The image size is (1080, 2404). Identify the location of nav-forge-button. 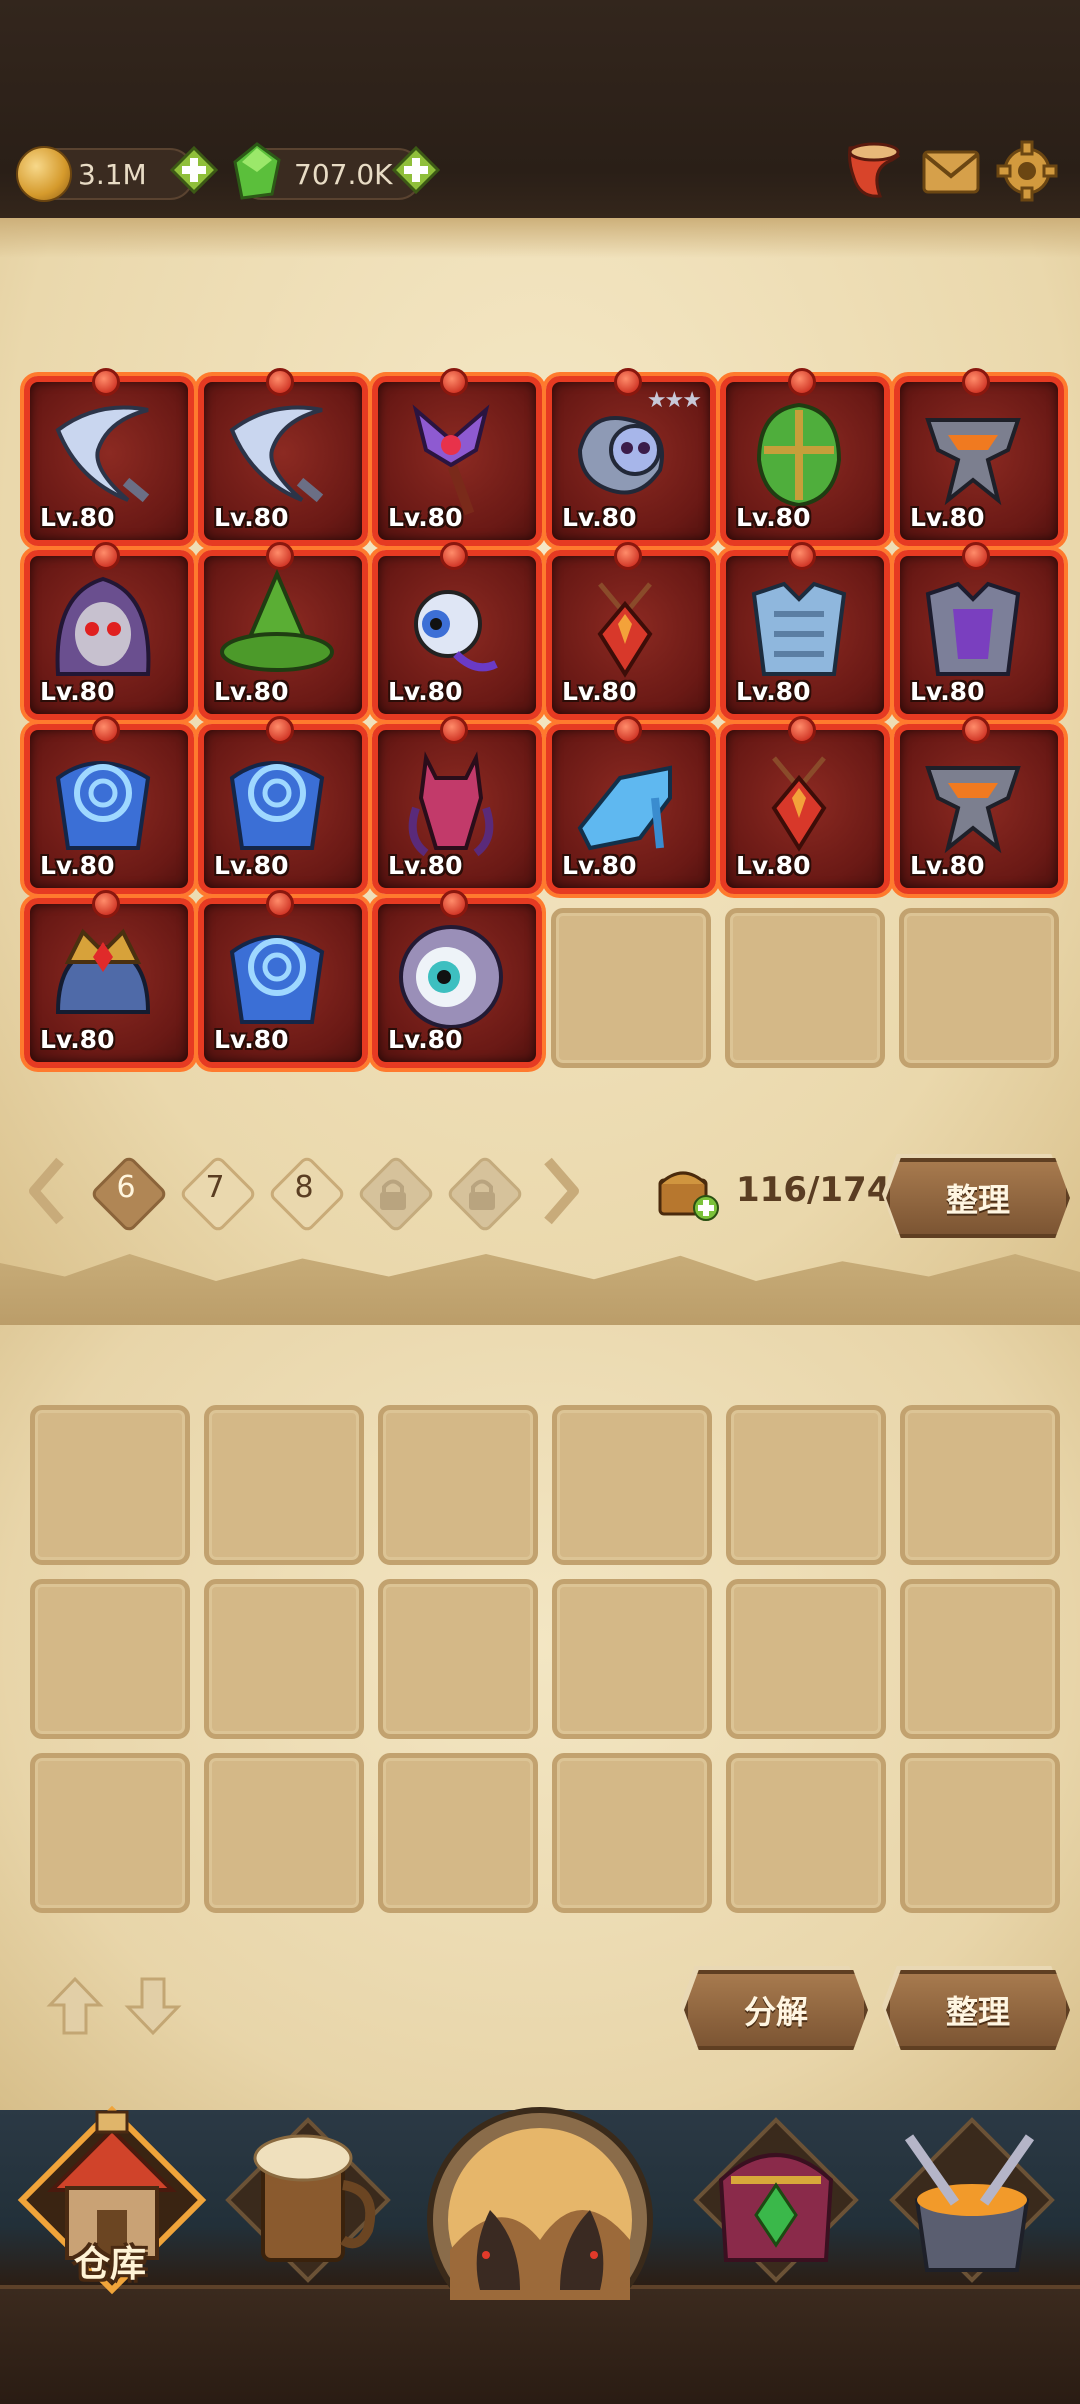
(972, 2195).